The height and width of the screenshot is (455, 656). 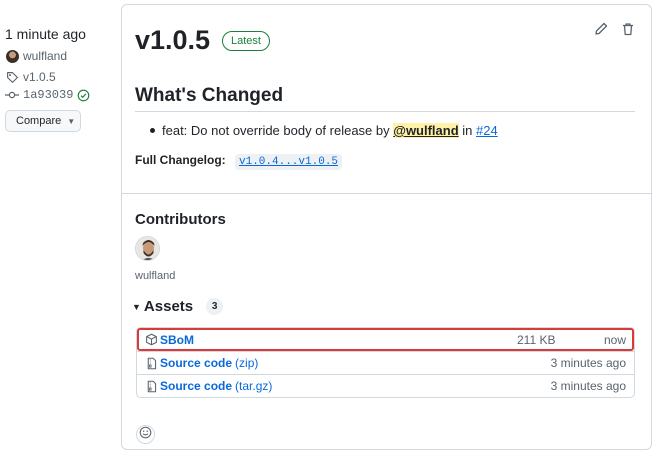 What do you see at coordinates (254, 386) in the screenshot?
I see `asset-format: (tar.gz)` at bounding box center [254, 386].